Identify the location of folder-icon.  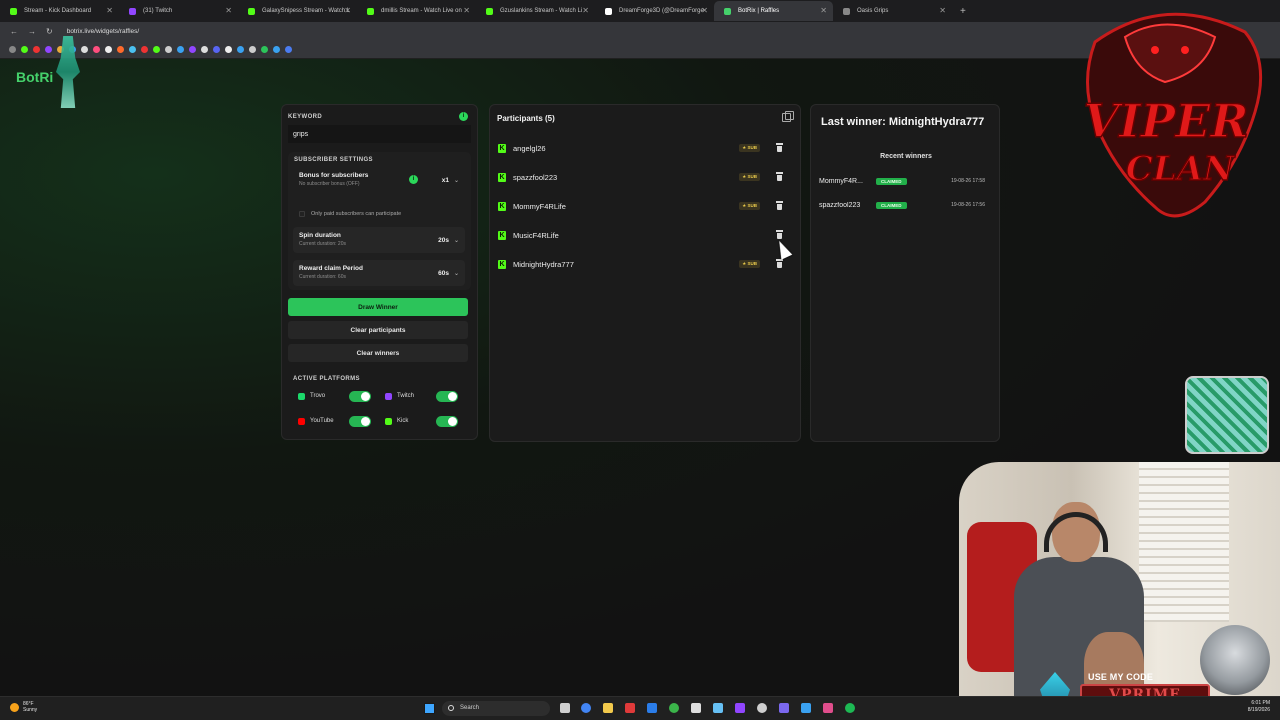
(608, 708).